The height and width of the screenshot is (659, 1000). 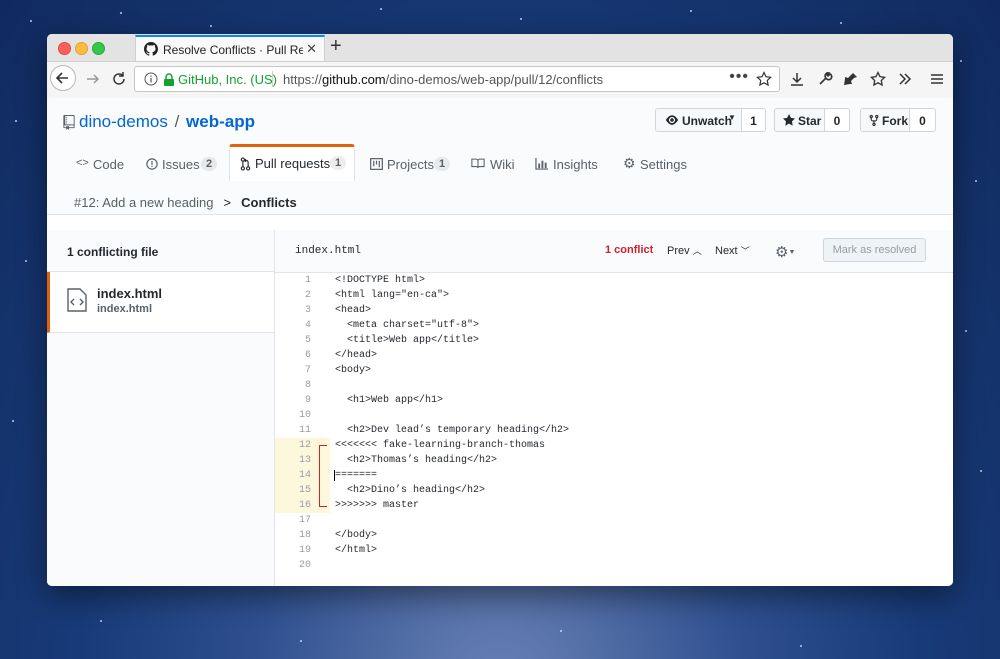 I want to click on close-window-button, so click(x=64, y=48).